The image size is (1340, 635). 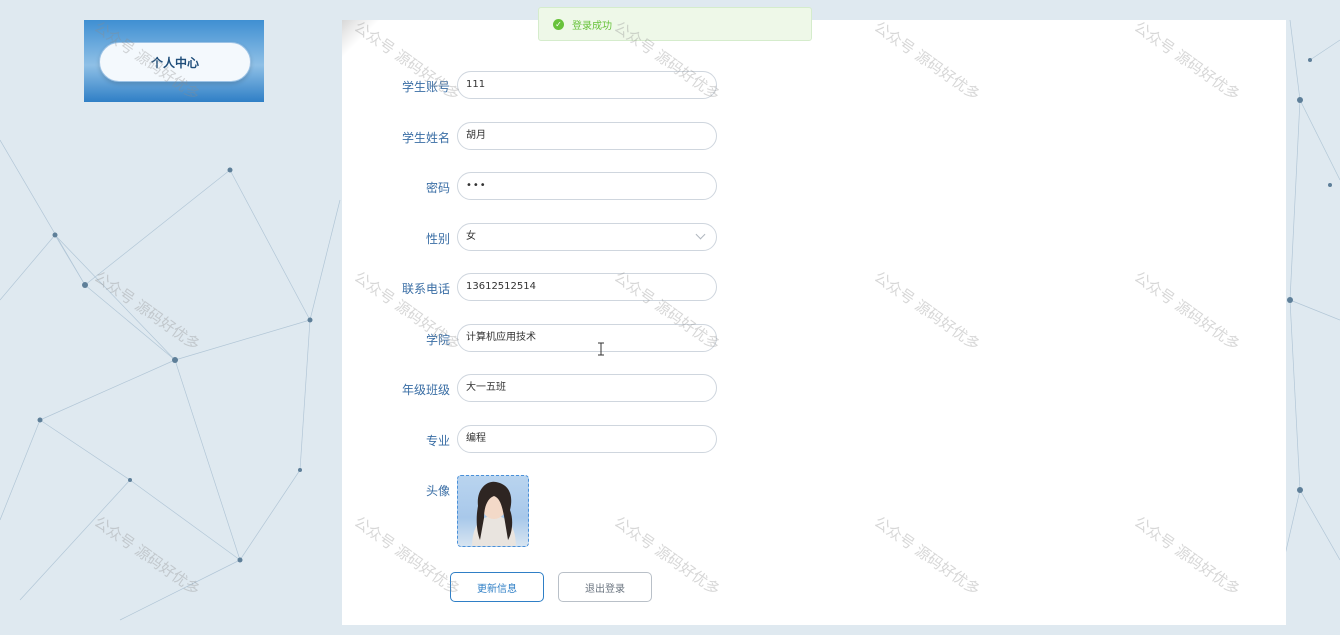 I want to click on account-input: 111, so click(x=587, y=85).